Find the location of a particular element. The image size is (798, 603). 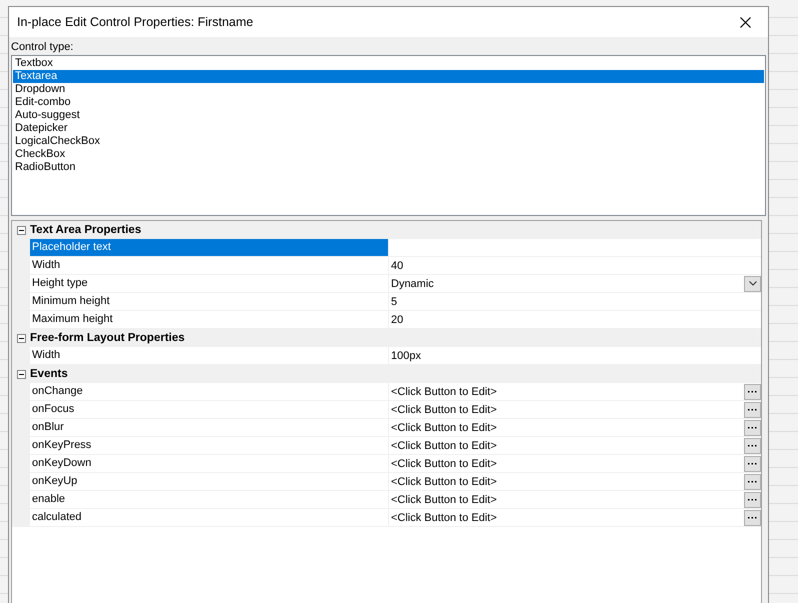

property-value: 5 is located at coordinates (574, 302).